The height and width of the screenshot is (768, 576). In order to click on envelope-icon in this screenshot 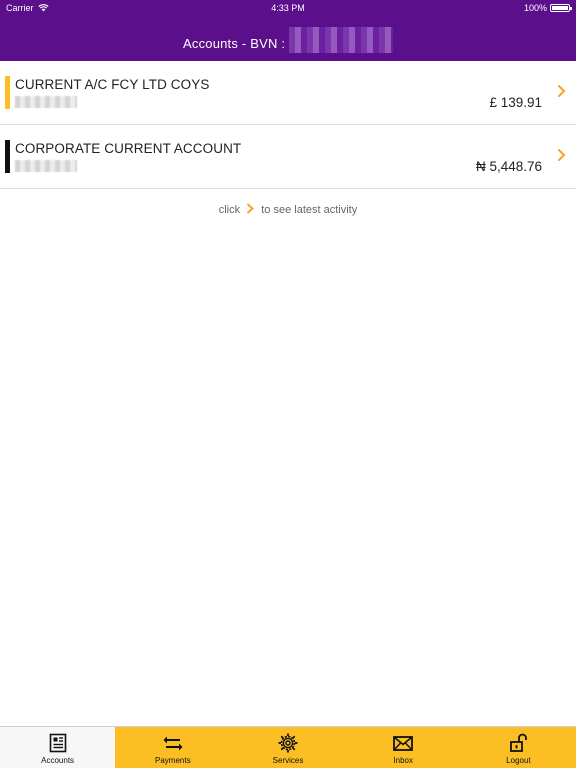, I will do `click(403, 743)`.